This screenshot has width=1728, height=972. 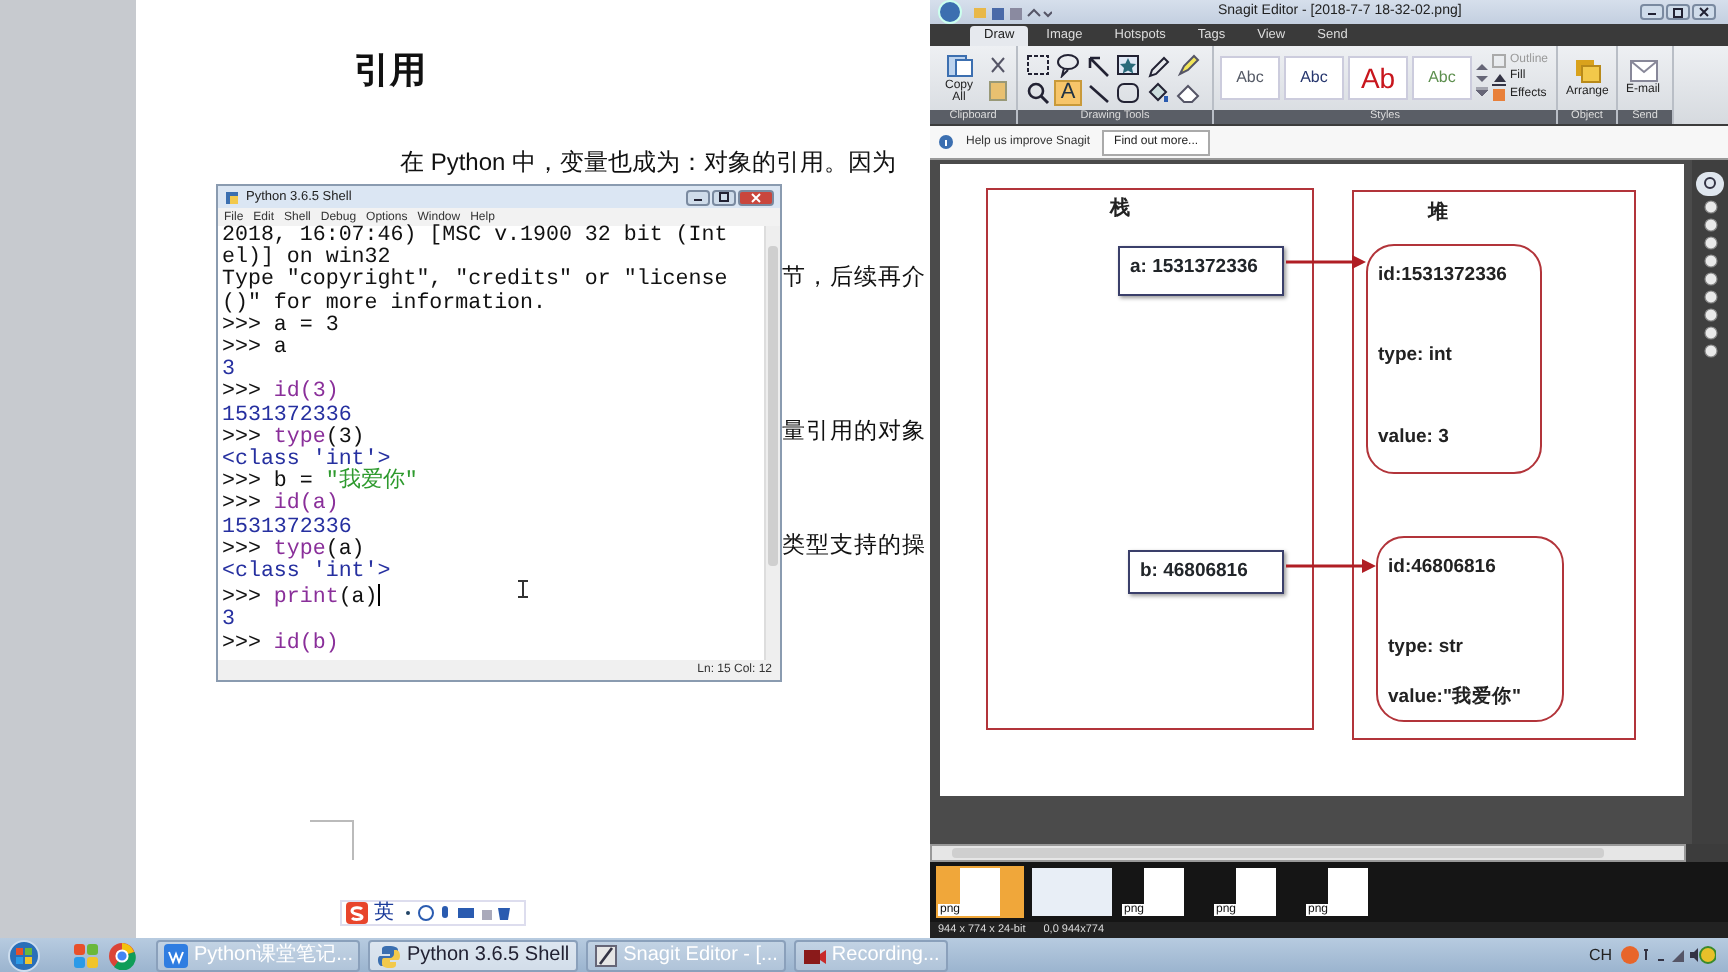 What do you see at coordinates (390, 71) in the screenshot?
I see `document-heading: 引用` at bounding box center [390, 71].